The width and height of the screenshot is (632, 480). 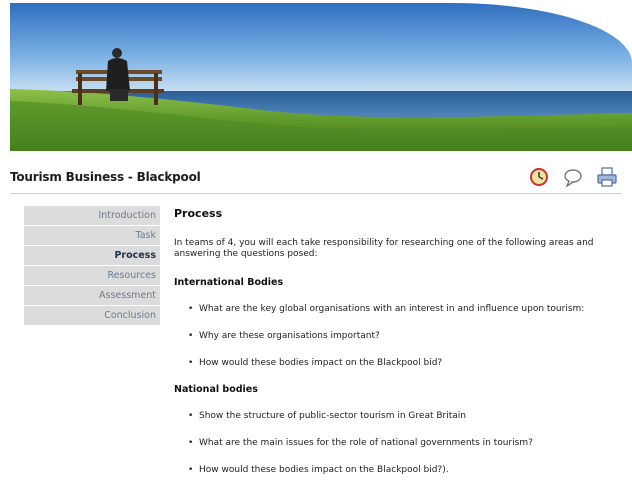 I want to click on sidebar-item-task: Task, so click(x=92, y=235).